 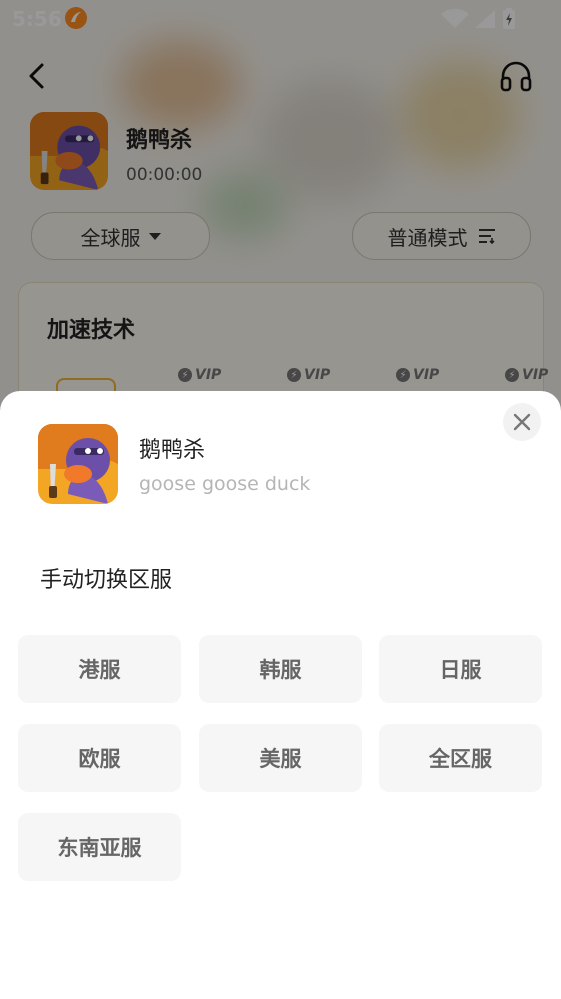 I want to click on close-button, so click(x=522, y=422).